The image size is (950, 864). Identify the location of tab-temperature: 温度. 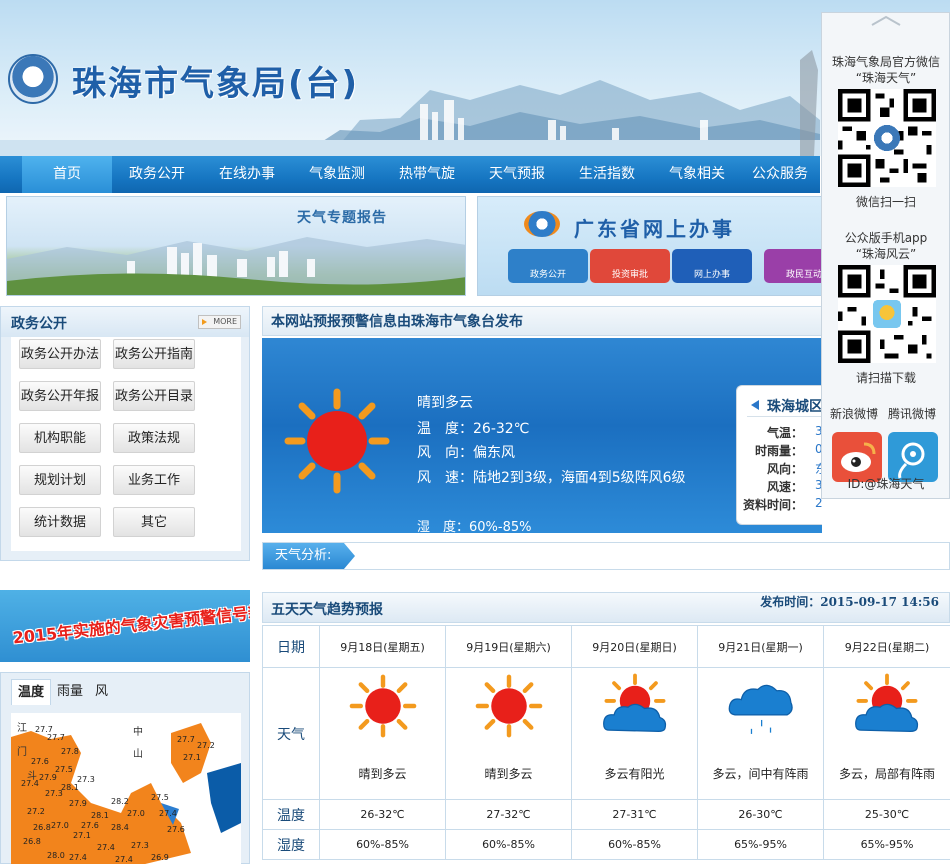
(31, 692).